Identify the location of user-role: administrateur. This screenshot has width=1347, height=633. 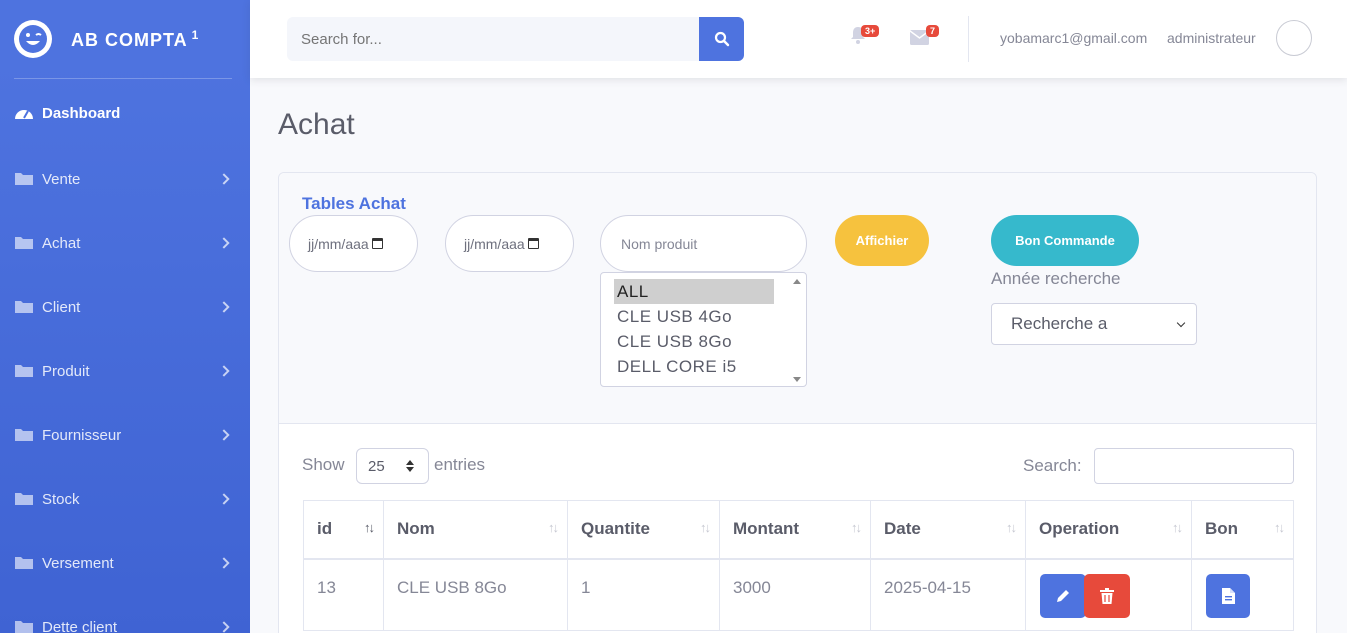
(1211, 38).